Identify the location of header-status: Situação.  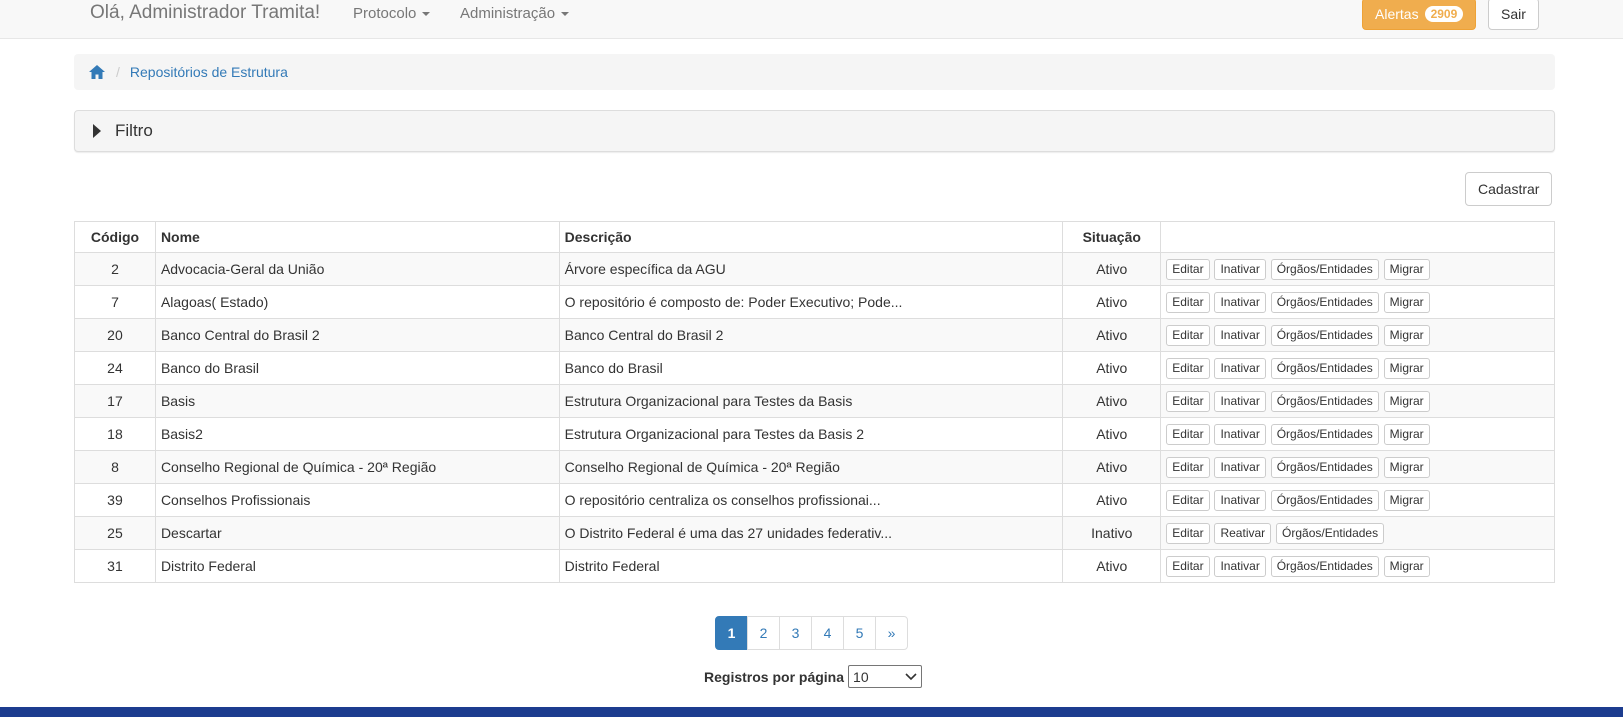
(1112, 237).